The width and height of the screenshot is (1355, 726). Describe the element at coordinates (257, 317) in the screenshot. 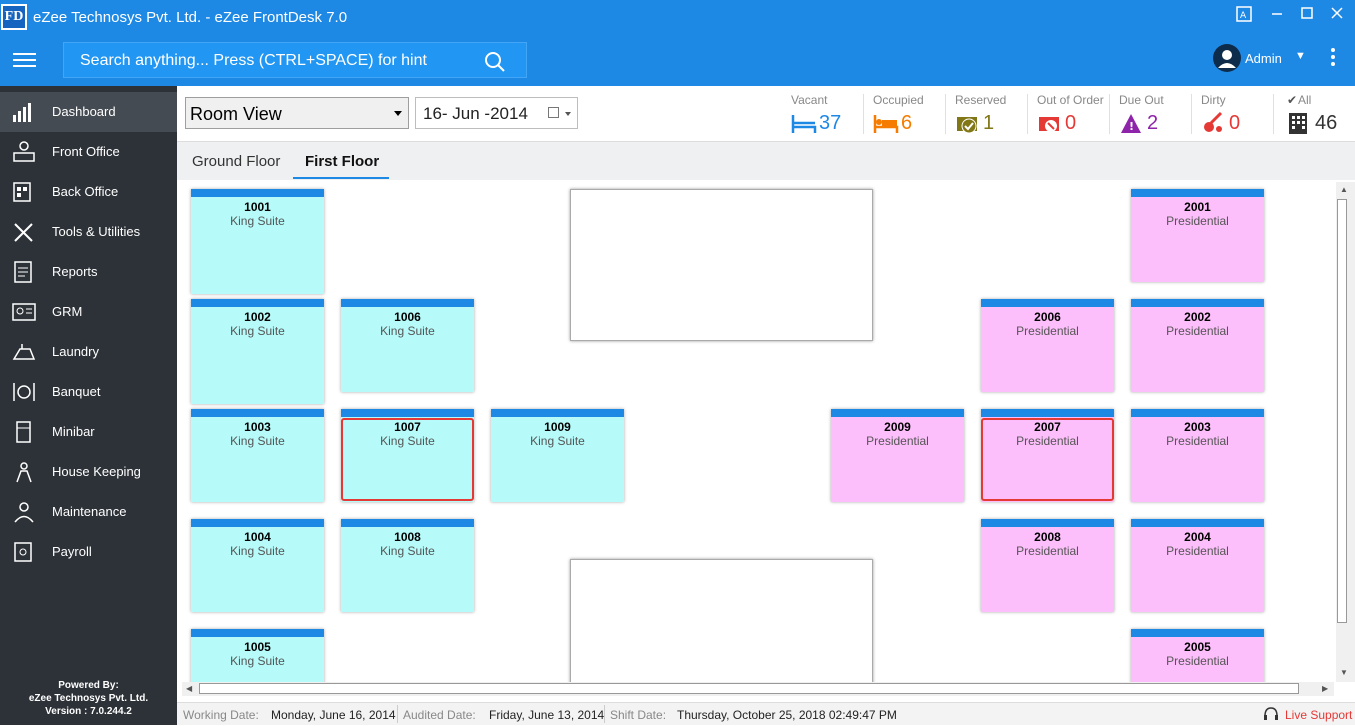

I see `room-number: 1002` at that location.